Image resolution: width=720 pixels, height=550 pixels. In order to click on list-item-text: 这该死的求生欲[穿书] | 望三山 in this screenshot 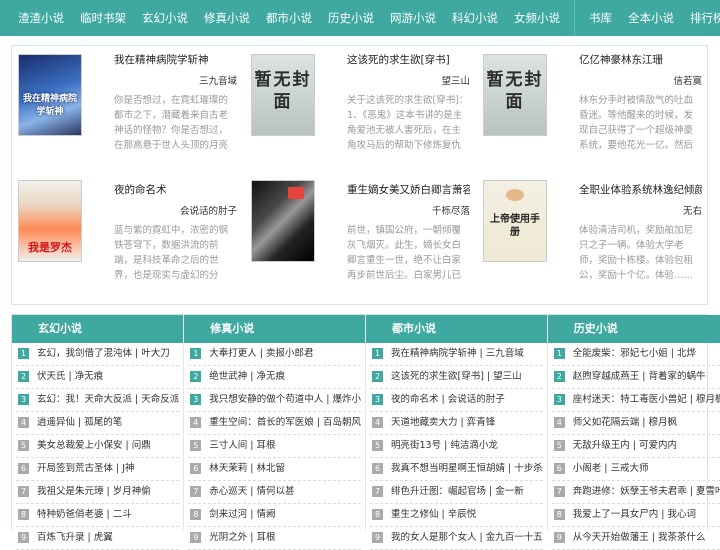, I will do `click(456, 376)`.